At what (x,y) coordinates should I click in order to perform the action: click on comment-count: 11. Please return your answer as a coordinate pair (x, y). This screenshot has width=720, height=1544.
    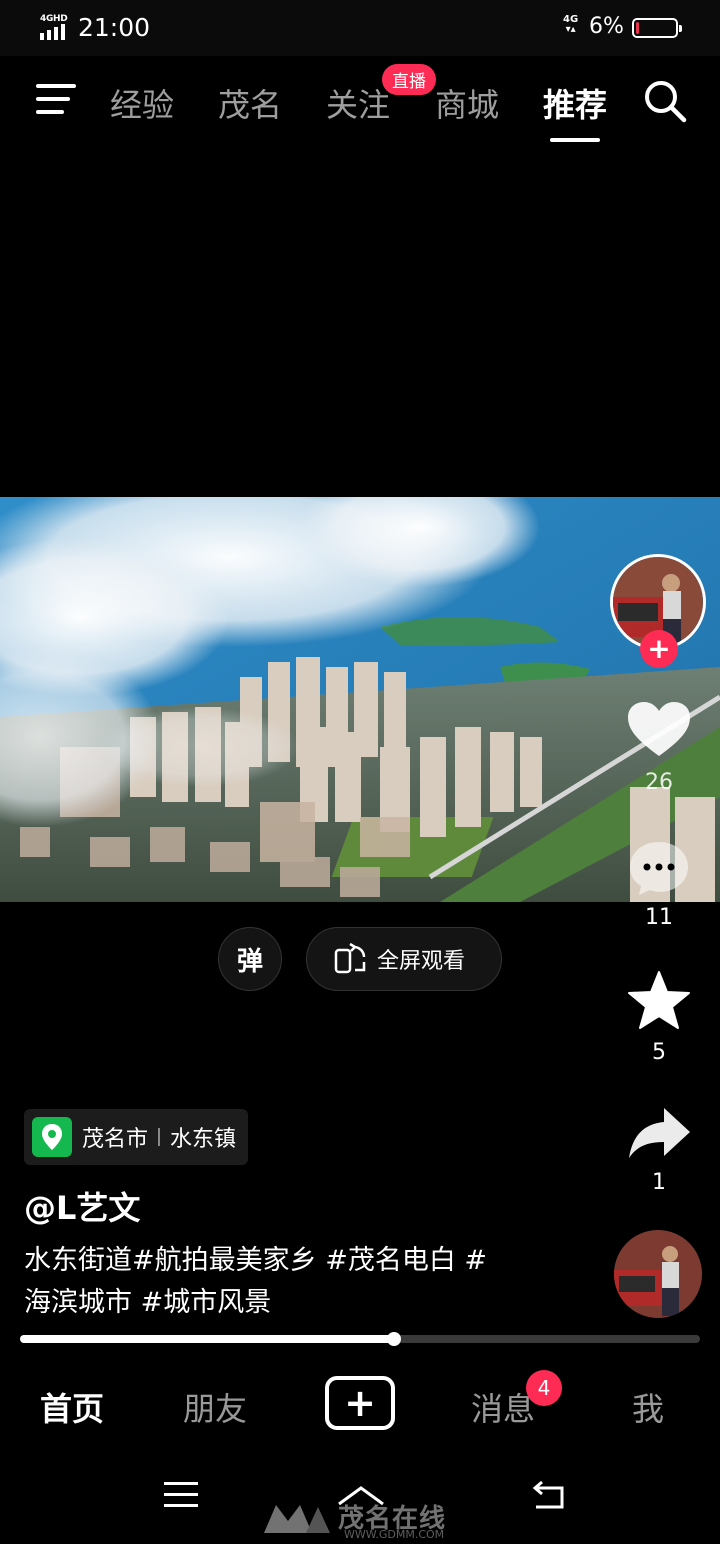
    Looking at the image, I should click on (659, 917).